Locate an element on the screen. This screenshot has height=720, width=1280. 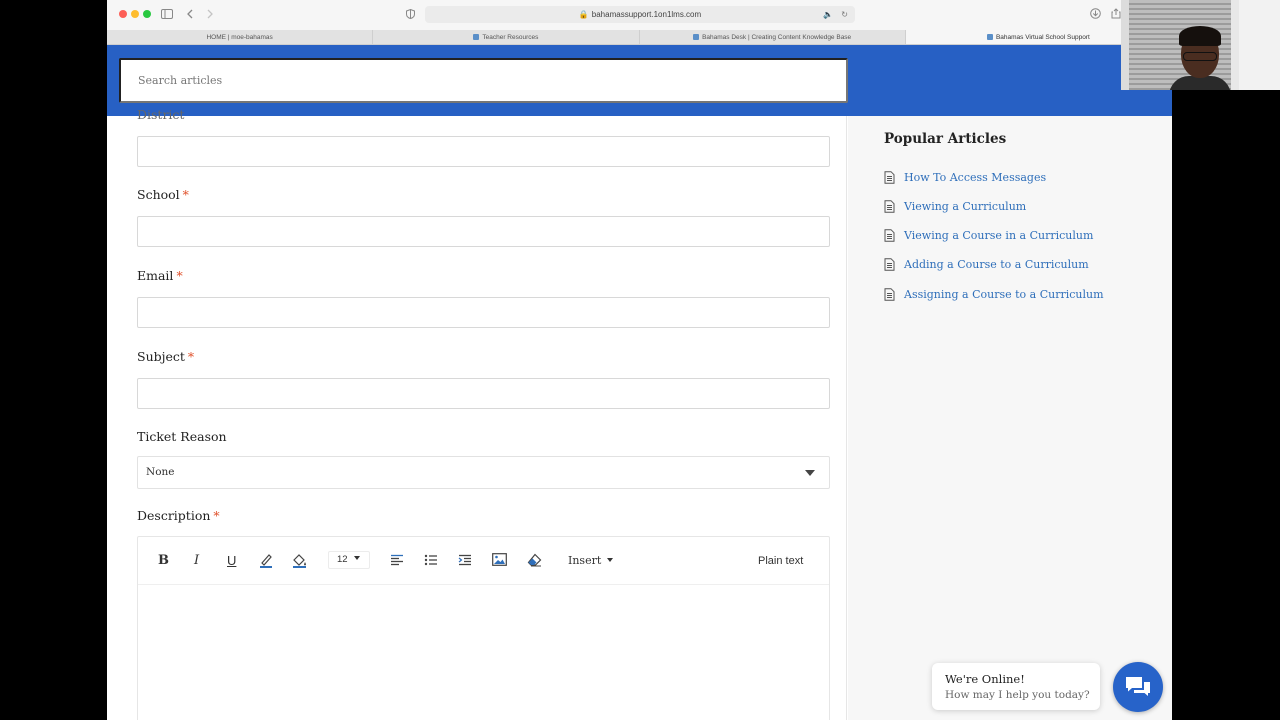
highlight-color-icon is located at coordinates (300, 563).